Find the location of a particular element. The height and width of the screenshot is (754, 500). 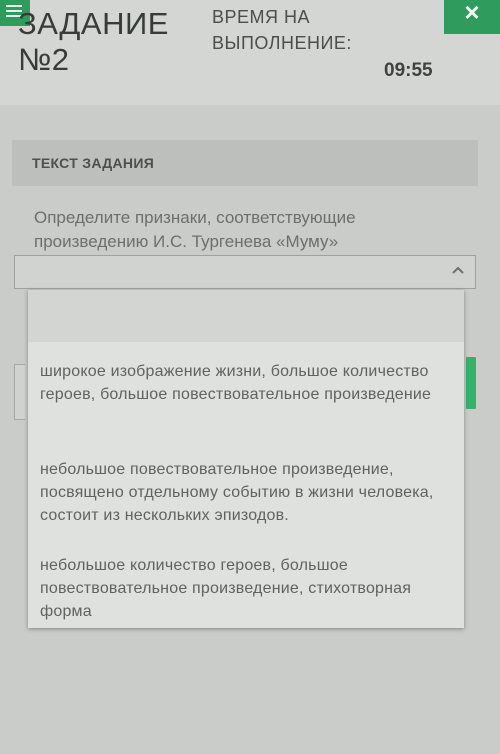

close-icon: × is located at coordinates (472, 13).